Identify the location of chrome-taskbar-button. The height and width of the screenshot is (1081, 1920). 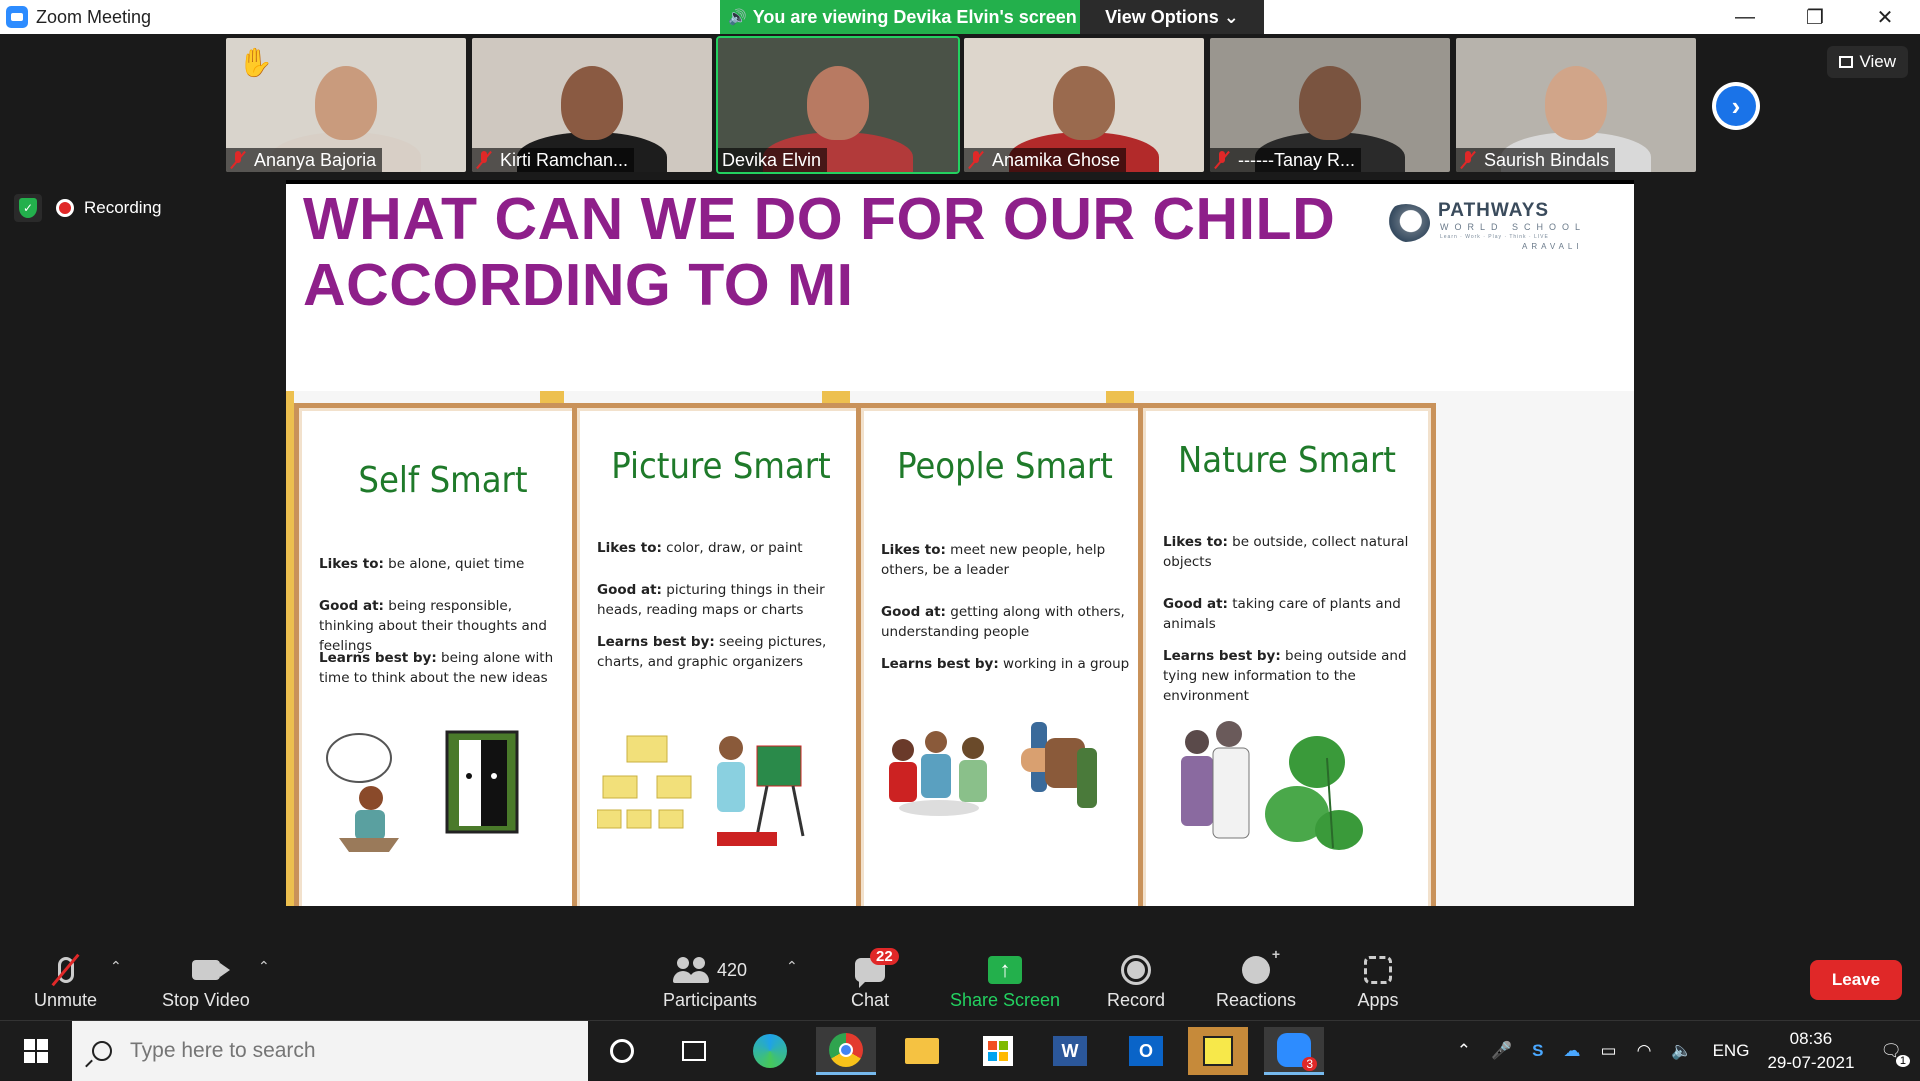
(846, 1051).